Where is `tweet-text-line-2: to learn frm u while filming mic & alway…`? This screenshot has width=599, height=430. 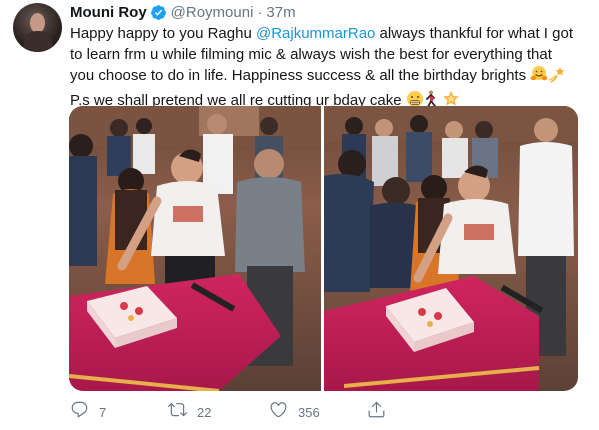
tweet-text-line-2: to learn frm u while filming mic & alway… is located at coordinates (311, 54).